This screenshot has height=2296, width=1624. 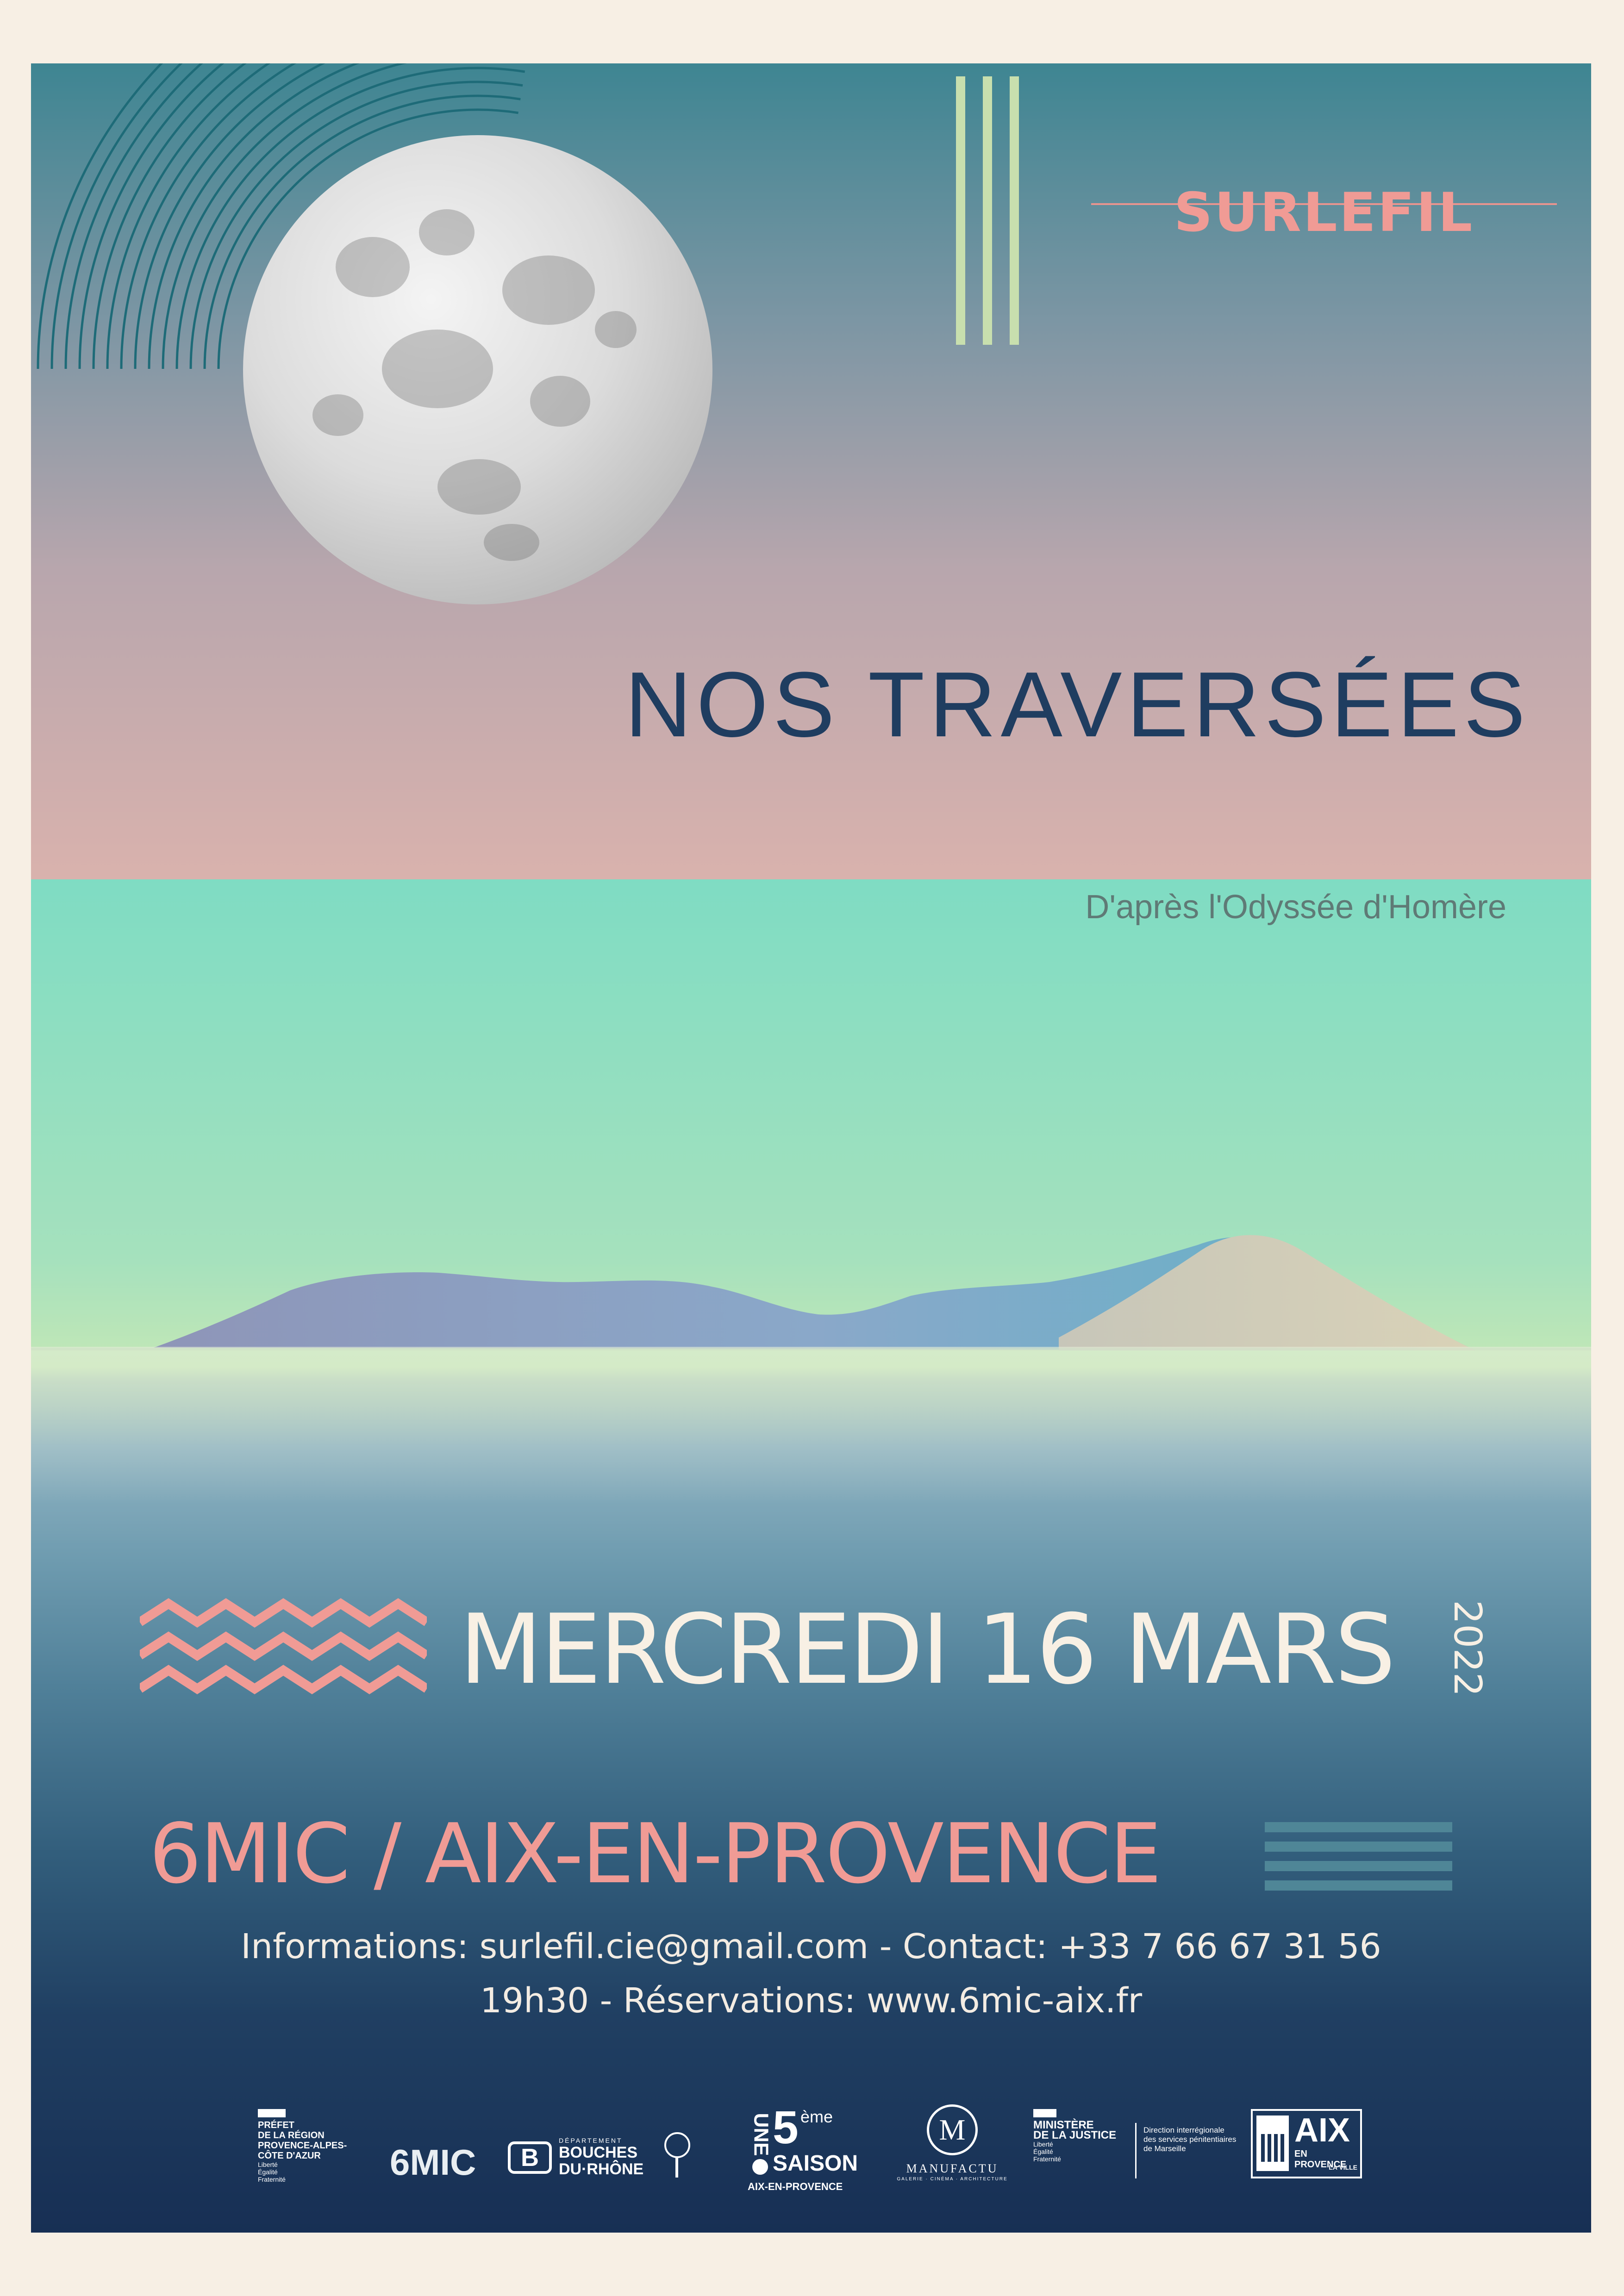 What do you see at coordinates (1358, 1856) in the screenshot?
I see `horizontal-stripes-decoration` at bounding box center [1358, 1856].